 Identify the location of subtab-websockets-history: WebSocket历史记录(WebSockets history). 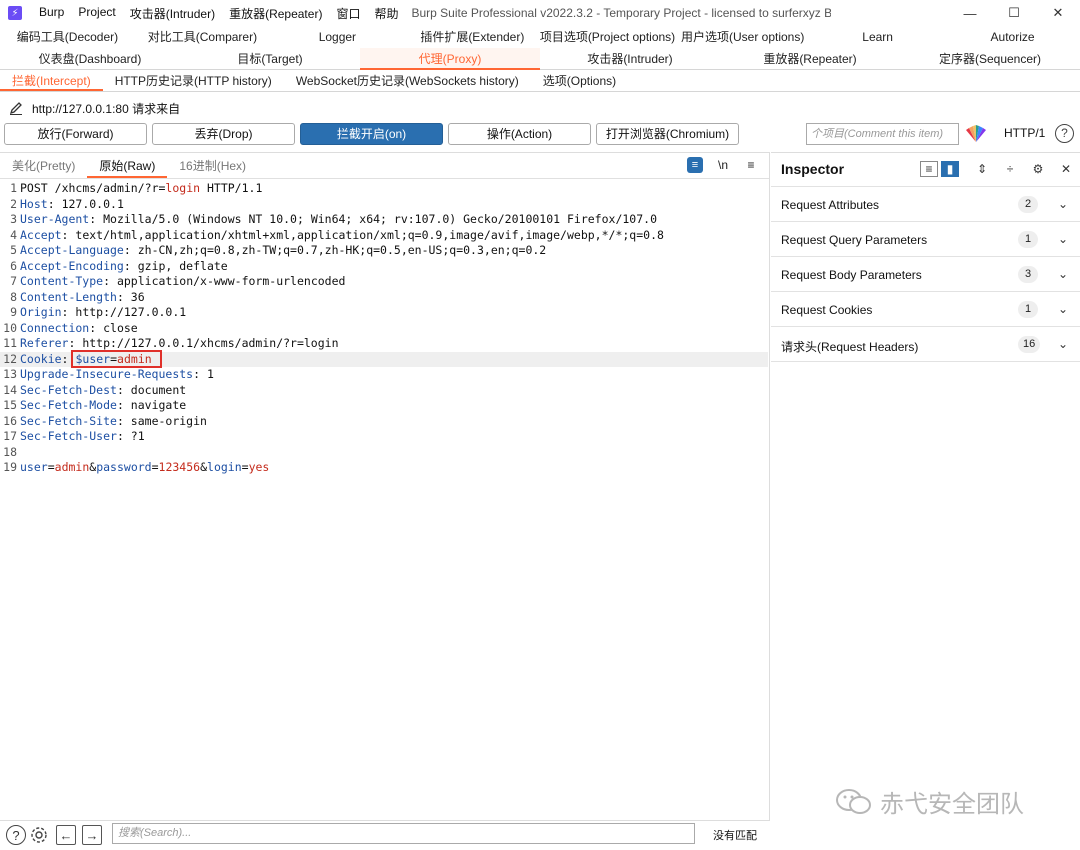
(407, 80).